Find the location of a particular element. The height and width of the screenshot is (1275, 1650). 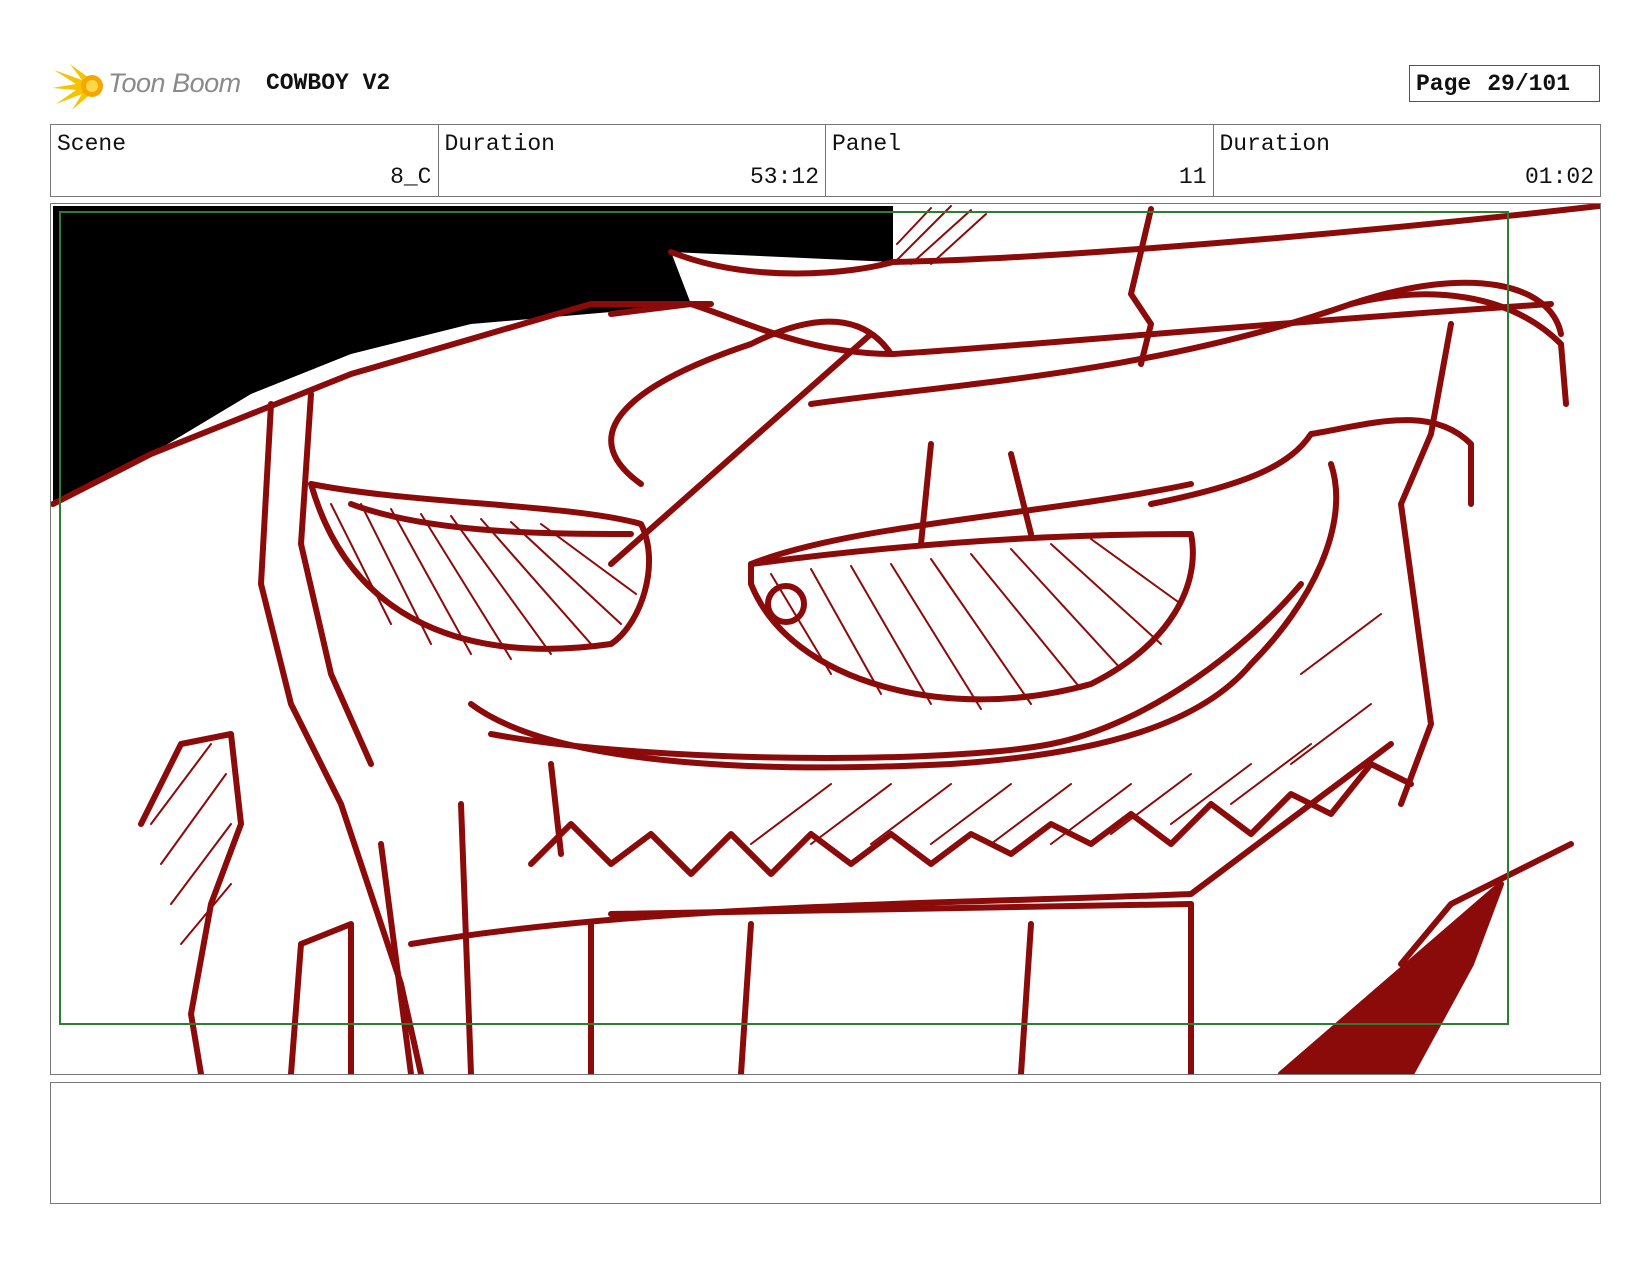

scene-duration-label: Duration is located at coordinates (499, 144).